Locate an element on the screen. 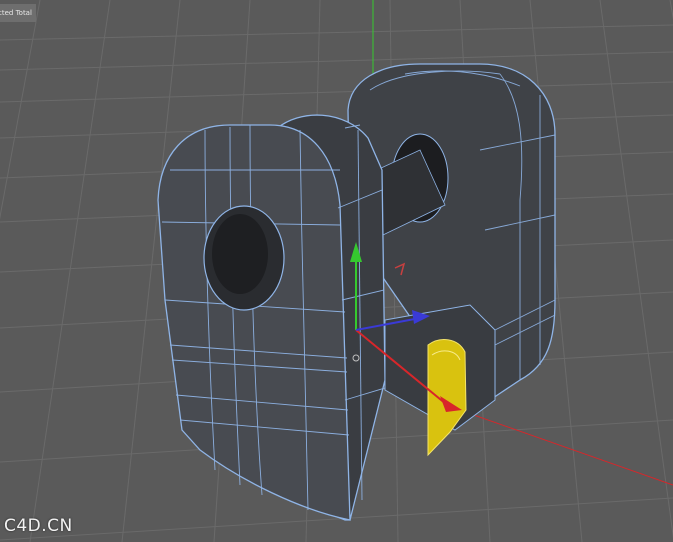 The height and width of the screenshot is (542, 673). stats-label: cted Total is located at coordinates (16, 13).